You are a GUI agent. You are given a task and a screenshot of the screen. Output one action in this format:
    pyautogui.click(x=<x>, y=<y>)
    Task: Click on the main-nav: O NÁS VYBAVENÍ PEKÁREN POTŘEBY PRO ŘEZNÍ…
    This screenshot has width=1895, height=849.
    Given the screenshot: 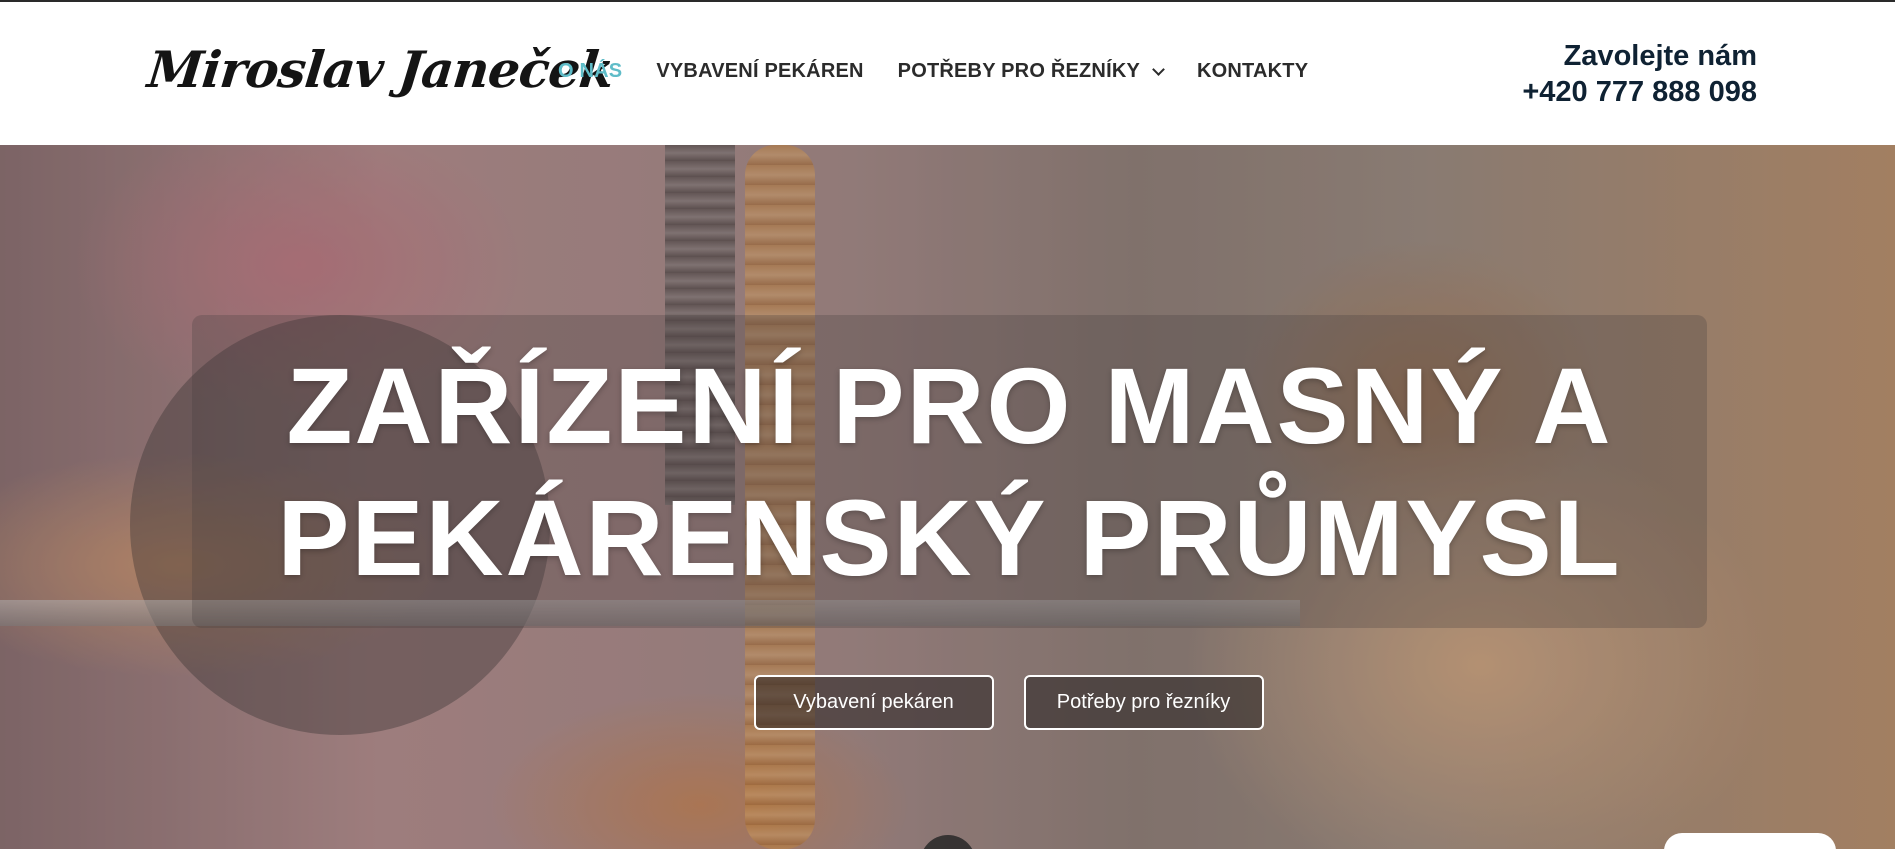 What is the action you would take?
    pyautogui.click(x=950, y=71)
    